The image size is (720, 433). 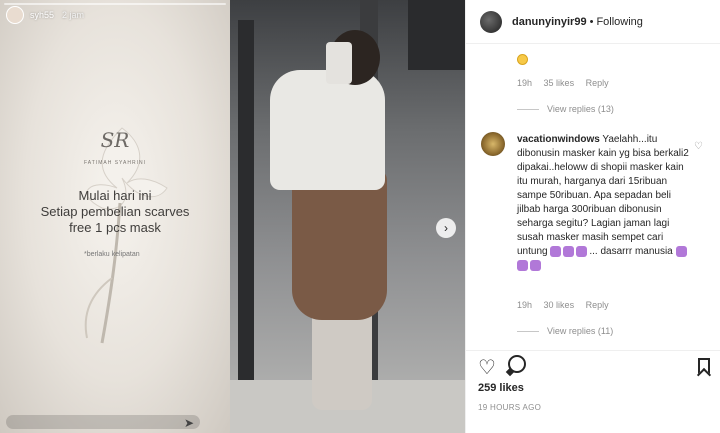 What do you see at coordinates (339, 63) in the screenshot?
I see `phone` at bounding box center [339, 63].